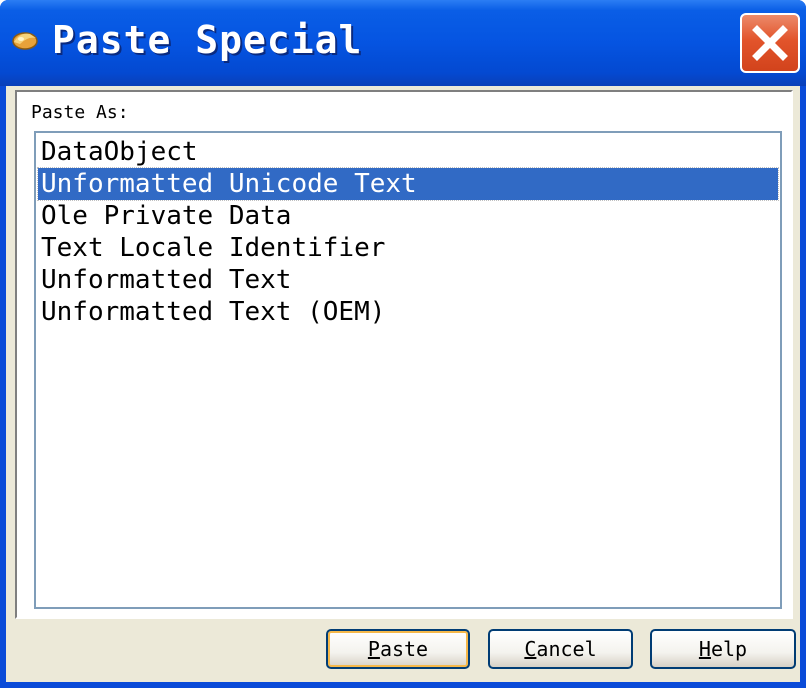 This screenshot has width=806, height=688. I want to click on paste-button-accel: P, so click(373, 649).